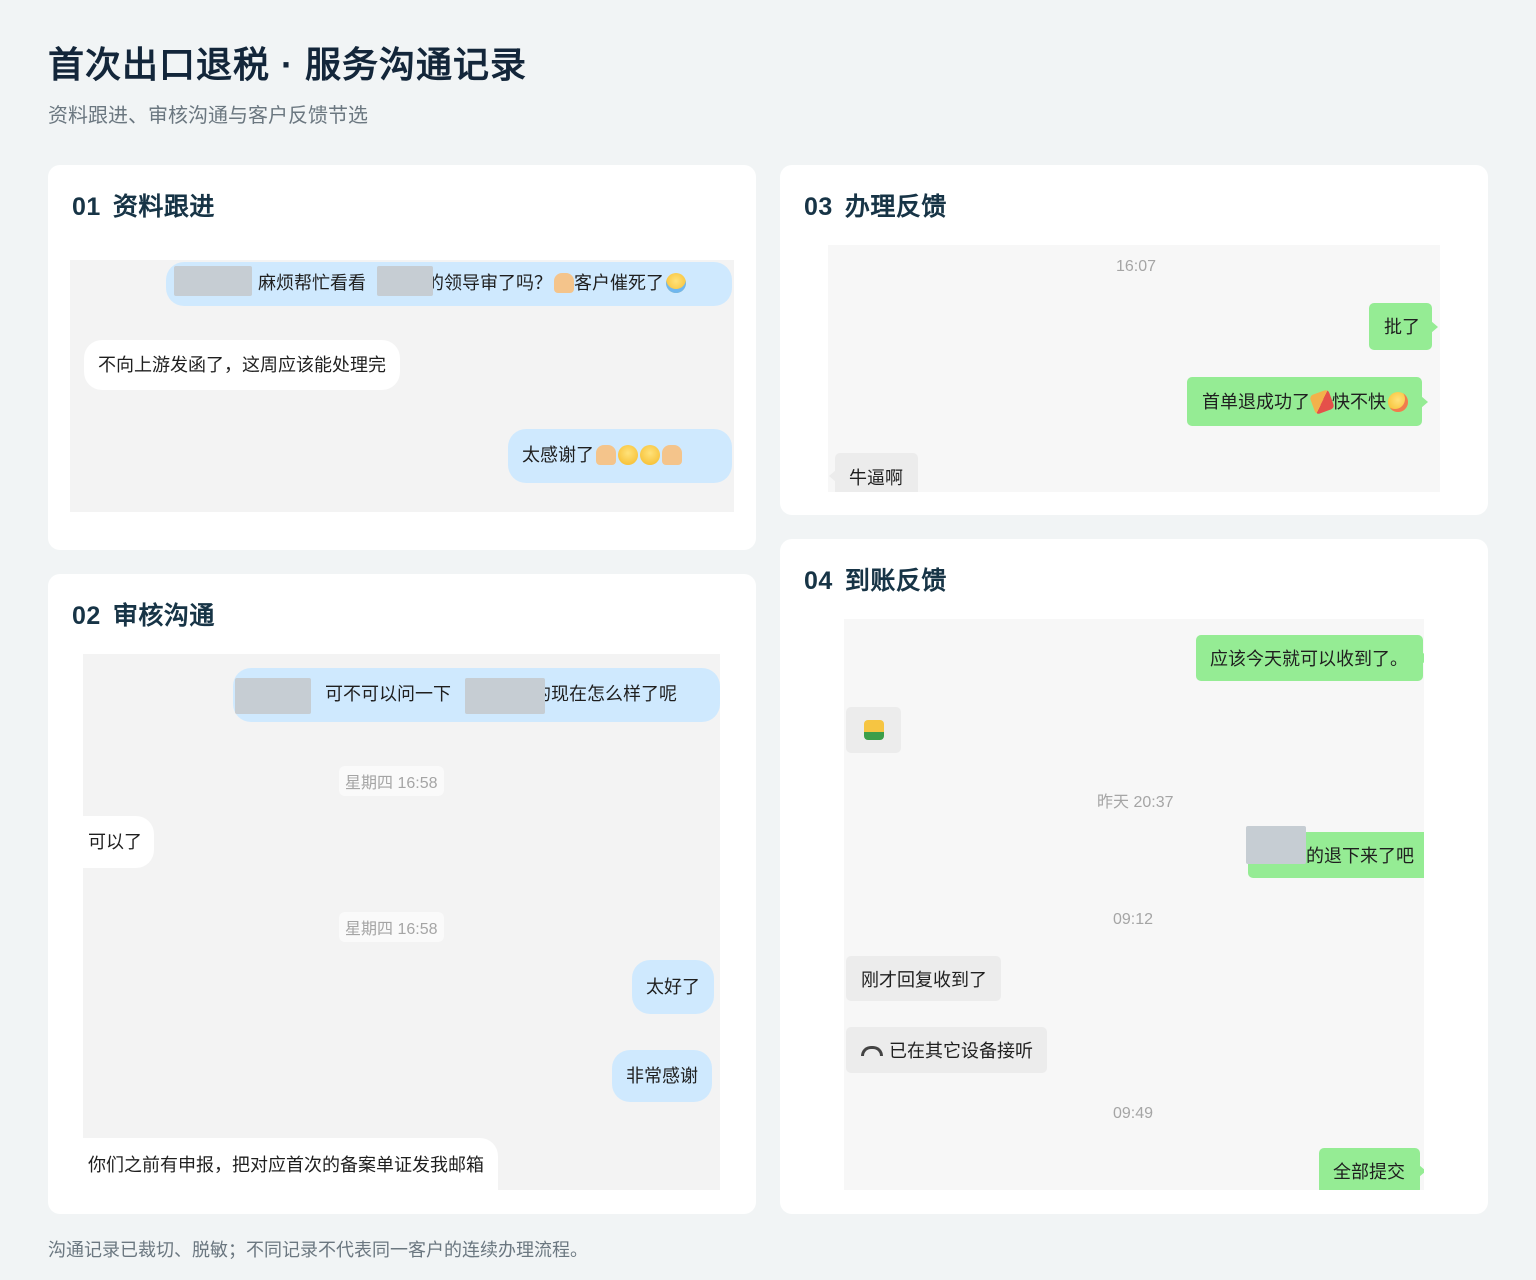 The image size is (1536, 1280). I want to click on message-bubble-incoming: 牛逼啊, so click(873, 472).